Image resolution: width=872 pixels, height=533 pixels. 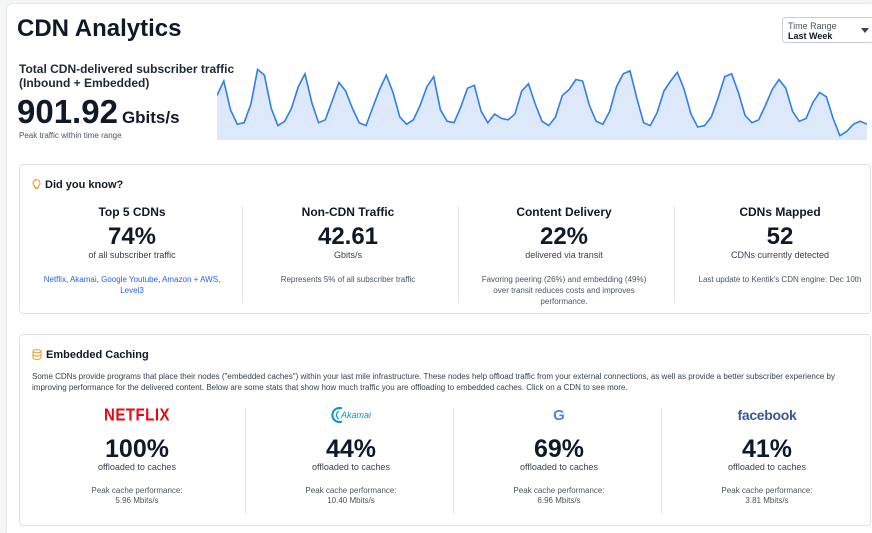 I want to click on chevron-down-icon, so click(x=865, y=30).